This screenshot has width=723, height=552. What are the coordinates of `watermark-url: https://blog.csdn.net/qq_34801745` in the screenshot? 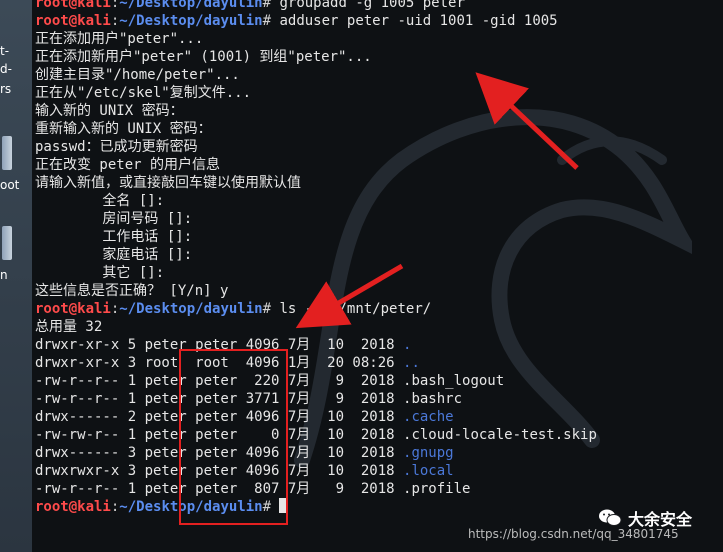 It's located at (573, 534).